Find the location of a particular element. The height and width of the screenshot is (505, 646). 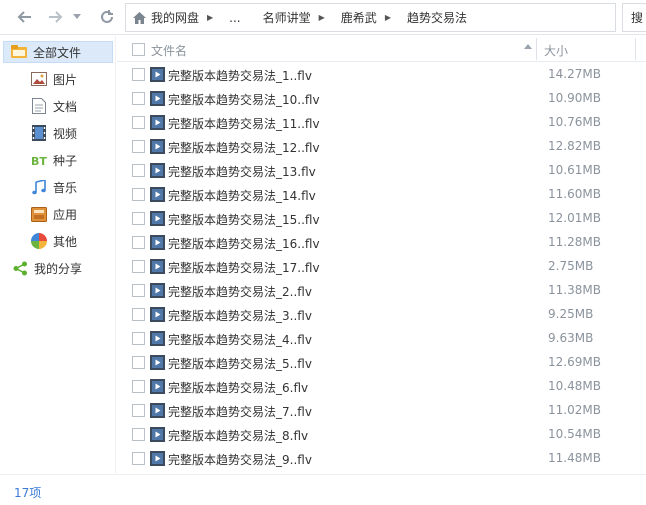

app-icon is located at coordinates (39, 214).